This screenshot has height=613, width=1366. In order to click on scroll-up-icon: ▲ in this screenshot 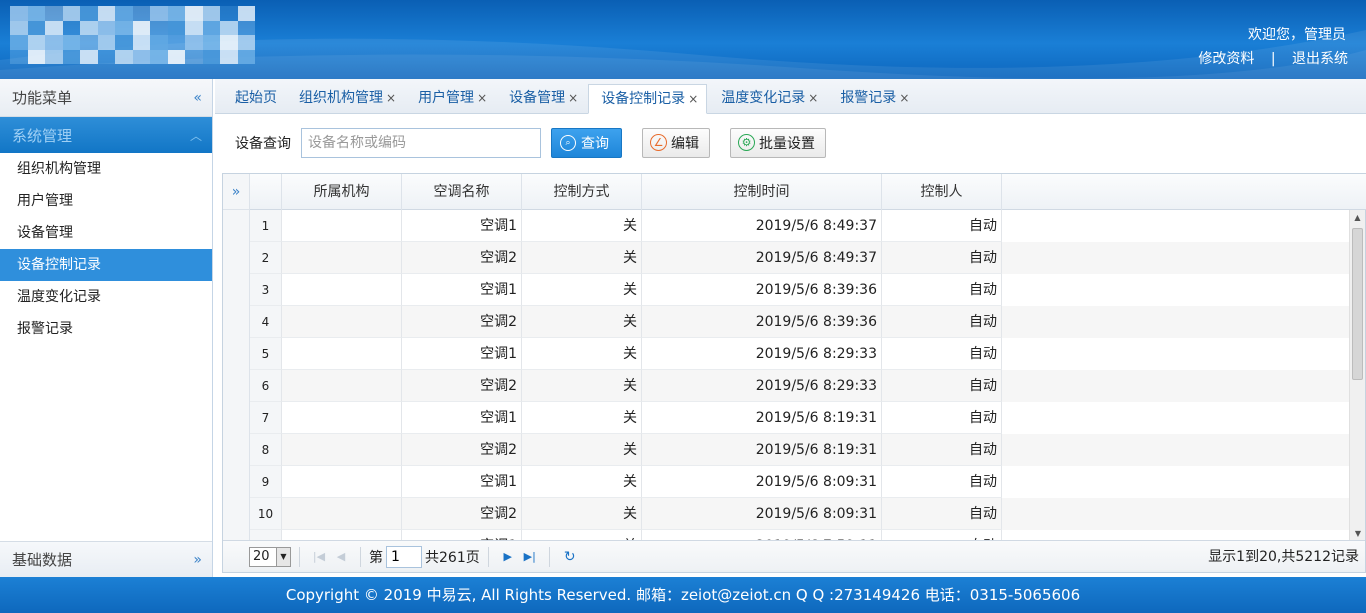, I will do `click(1357, 218)`.